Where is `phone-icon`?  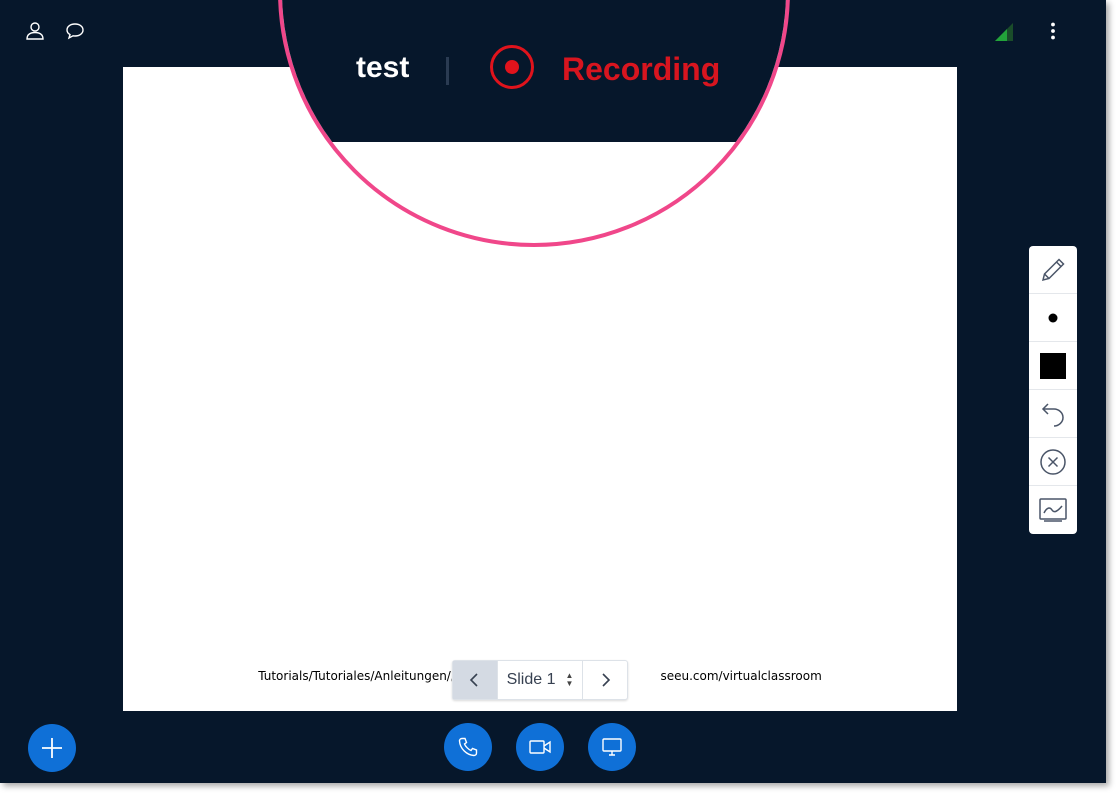
phone-icon is located at coordinates (468, 747).